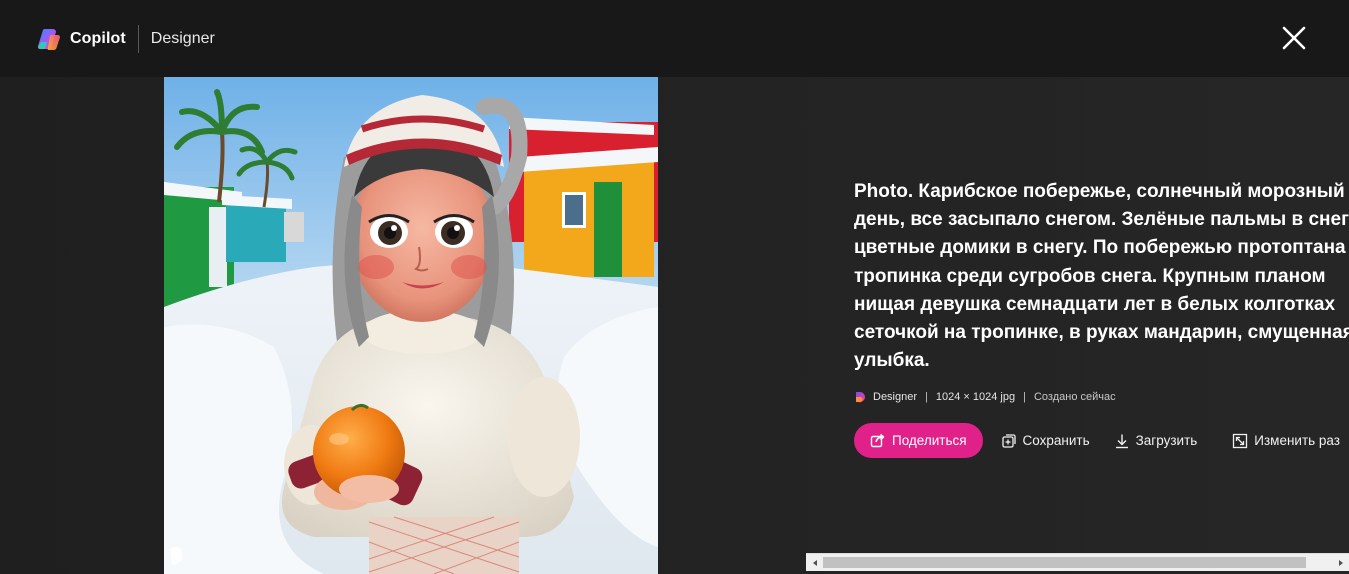 This screenshot has width=1349, height=574. What do you see at coordinates (1074, 397) in the screenshot?
I see `meta-created: Создано сейчас` at bounding box center [1074, 397].